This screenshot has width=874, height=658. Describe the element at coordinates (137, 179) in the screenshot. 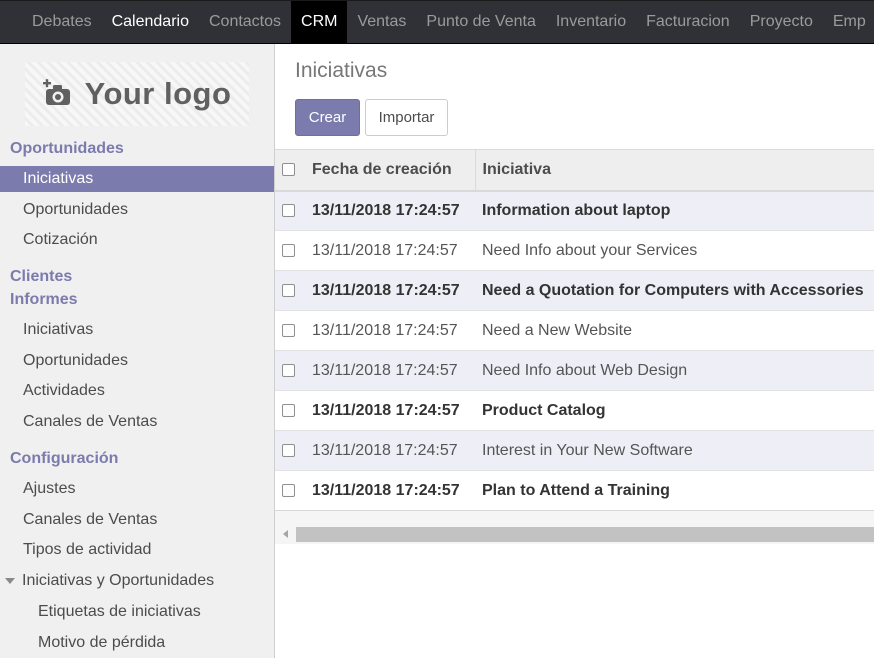

I see `sidebar-item-iniciativas: Iniciativas` at that location.